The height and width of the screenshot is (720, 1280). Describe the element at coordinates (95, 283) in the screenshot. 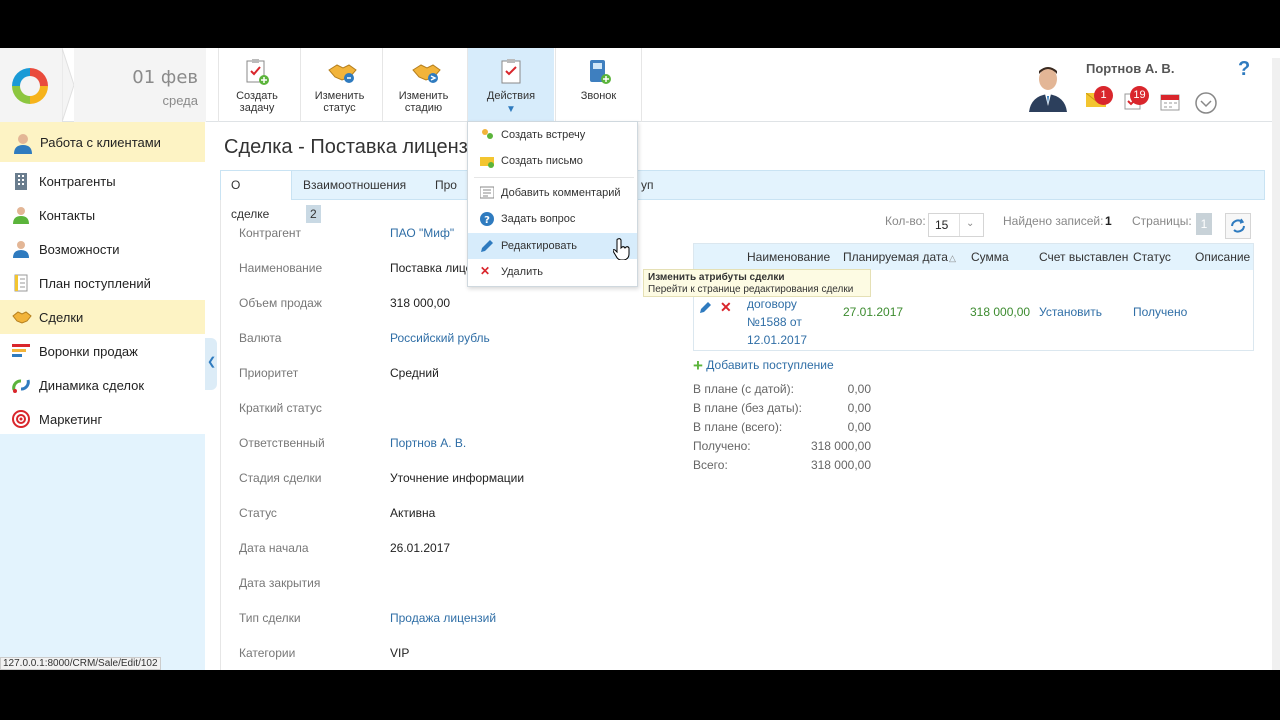

I see `sidebar-item-label: План поступлений` at that location.